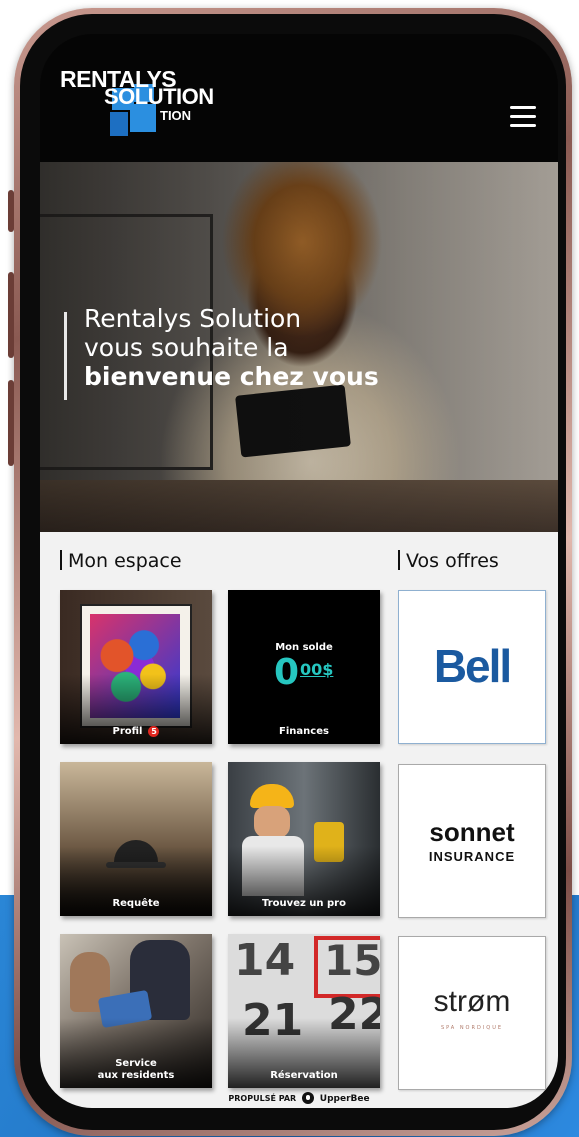  What do you see at coordinates (136, 1069) in the screenshot?
I see `tile-service-label: Service aux residents` at bounding box center [136, 1069].